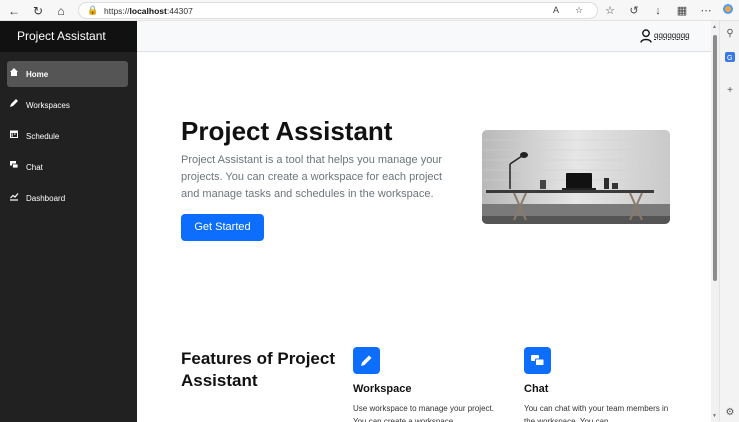 This screenshot has height=422, width=739. Describe the element at coordinates (424, 36) in the screenshot. I see `app-header: qqqqqqqq` at that location.